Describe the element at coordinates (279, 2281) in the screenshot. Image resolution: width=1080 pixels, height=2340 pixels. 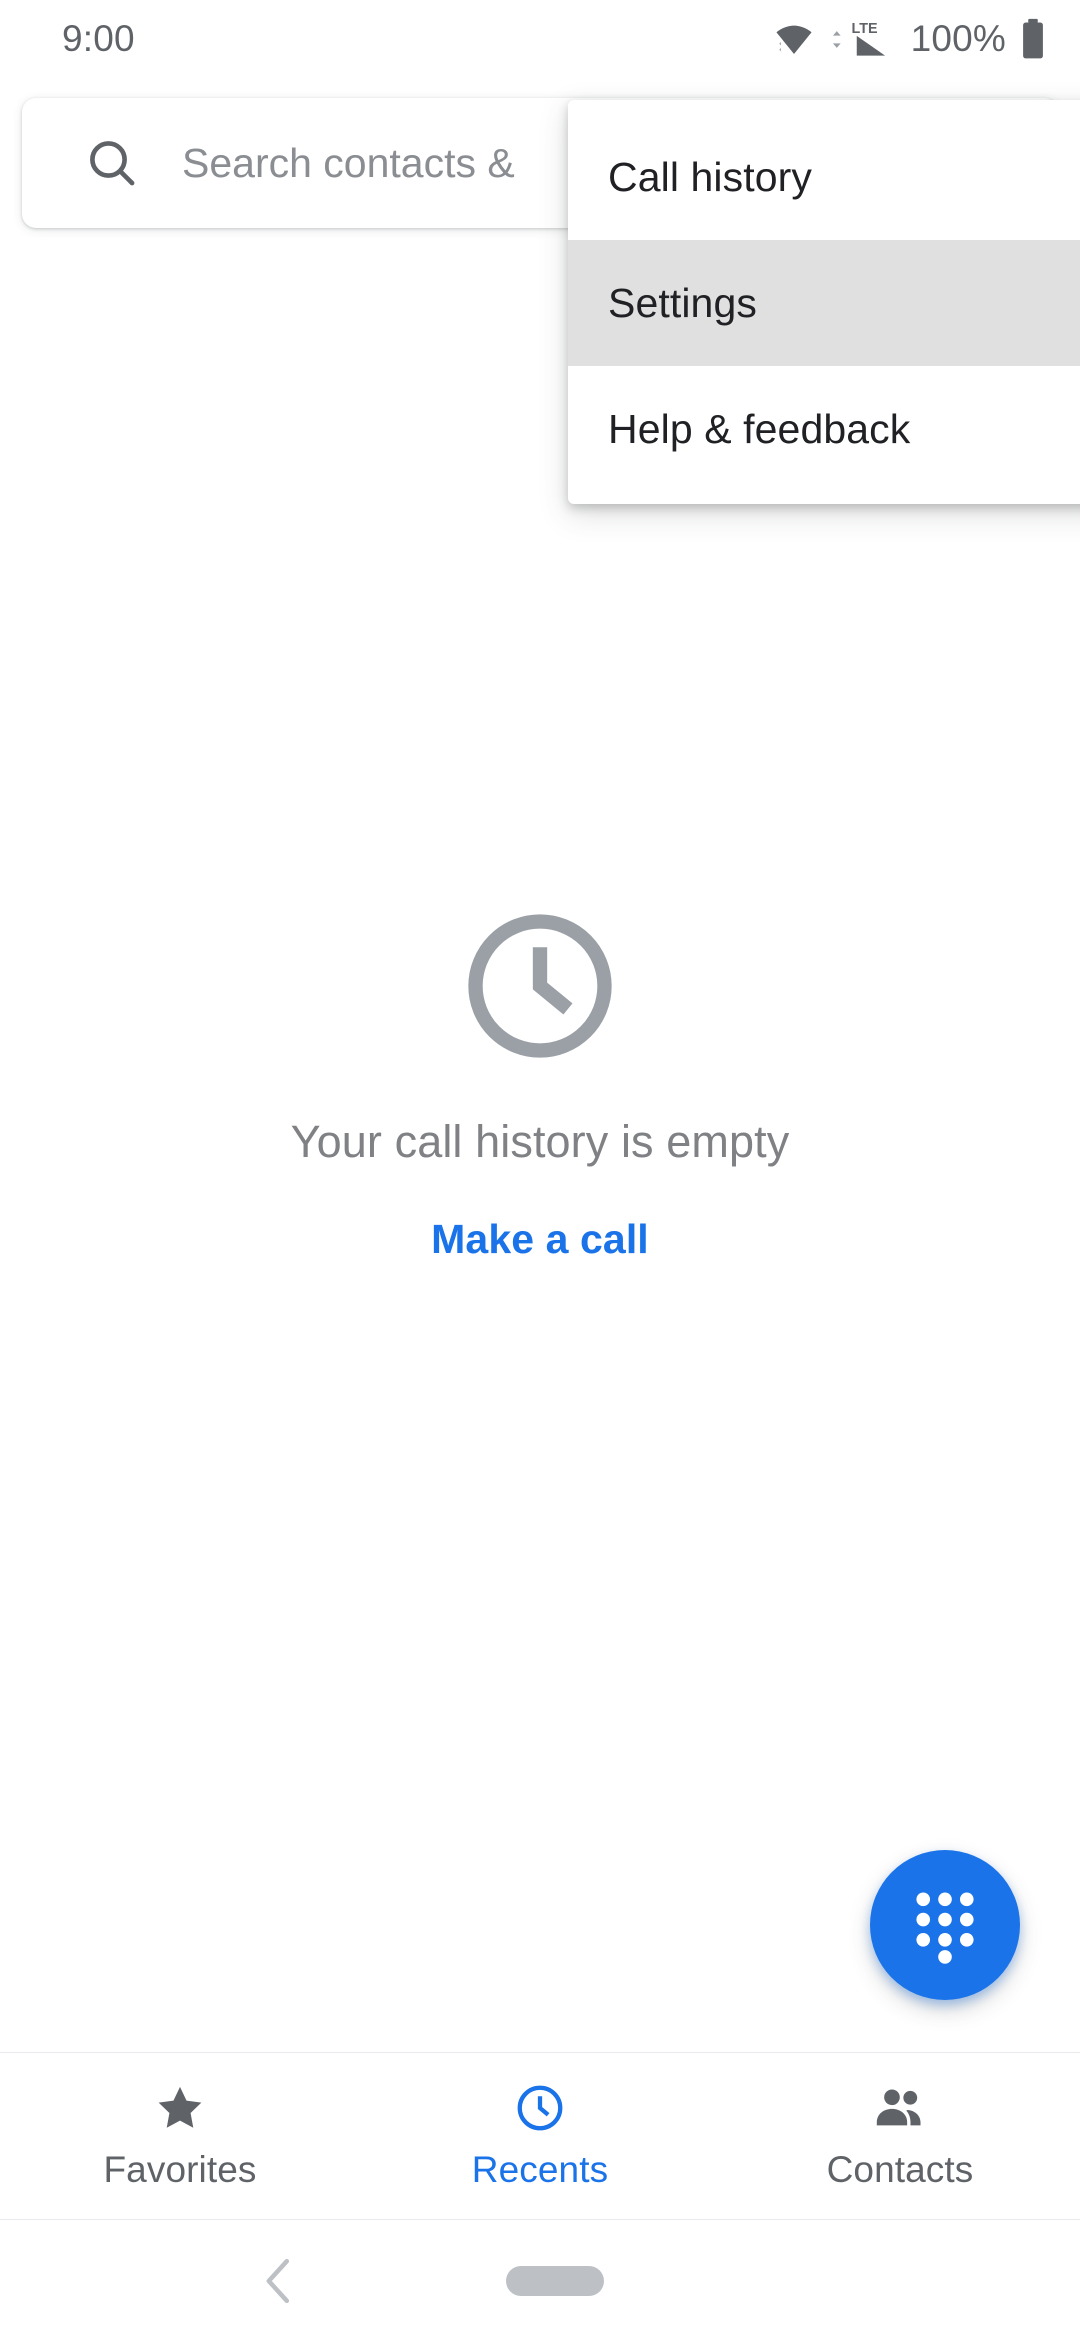
I see `back-chevron-icon` at that location.